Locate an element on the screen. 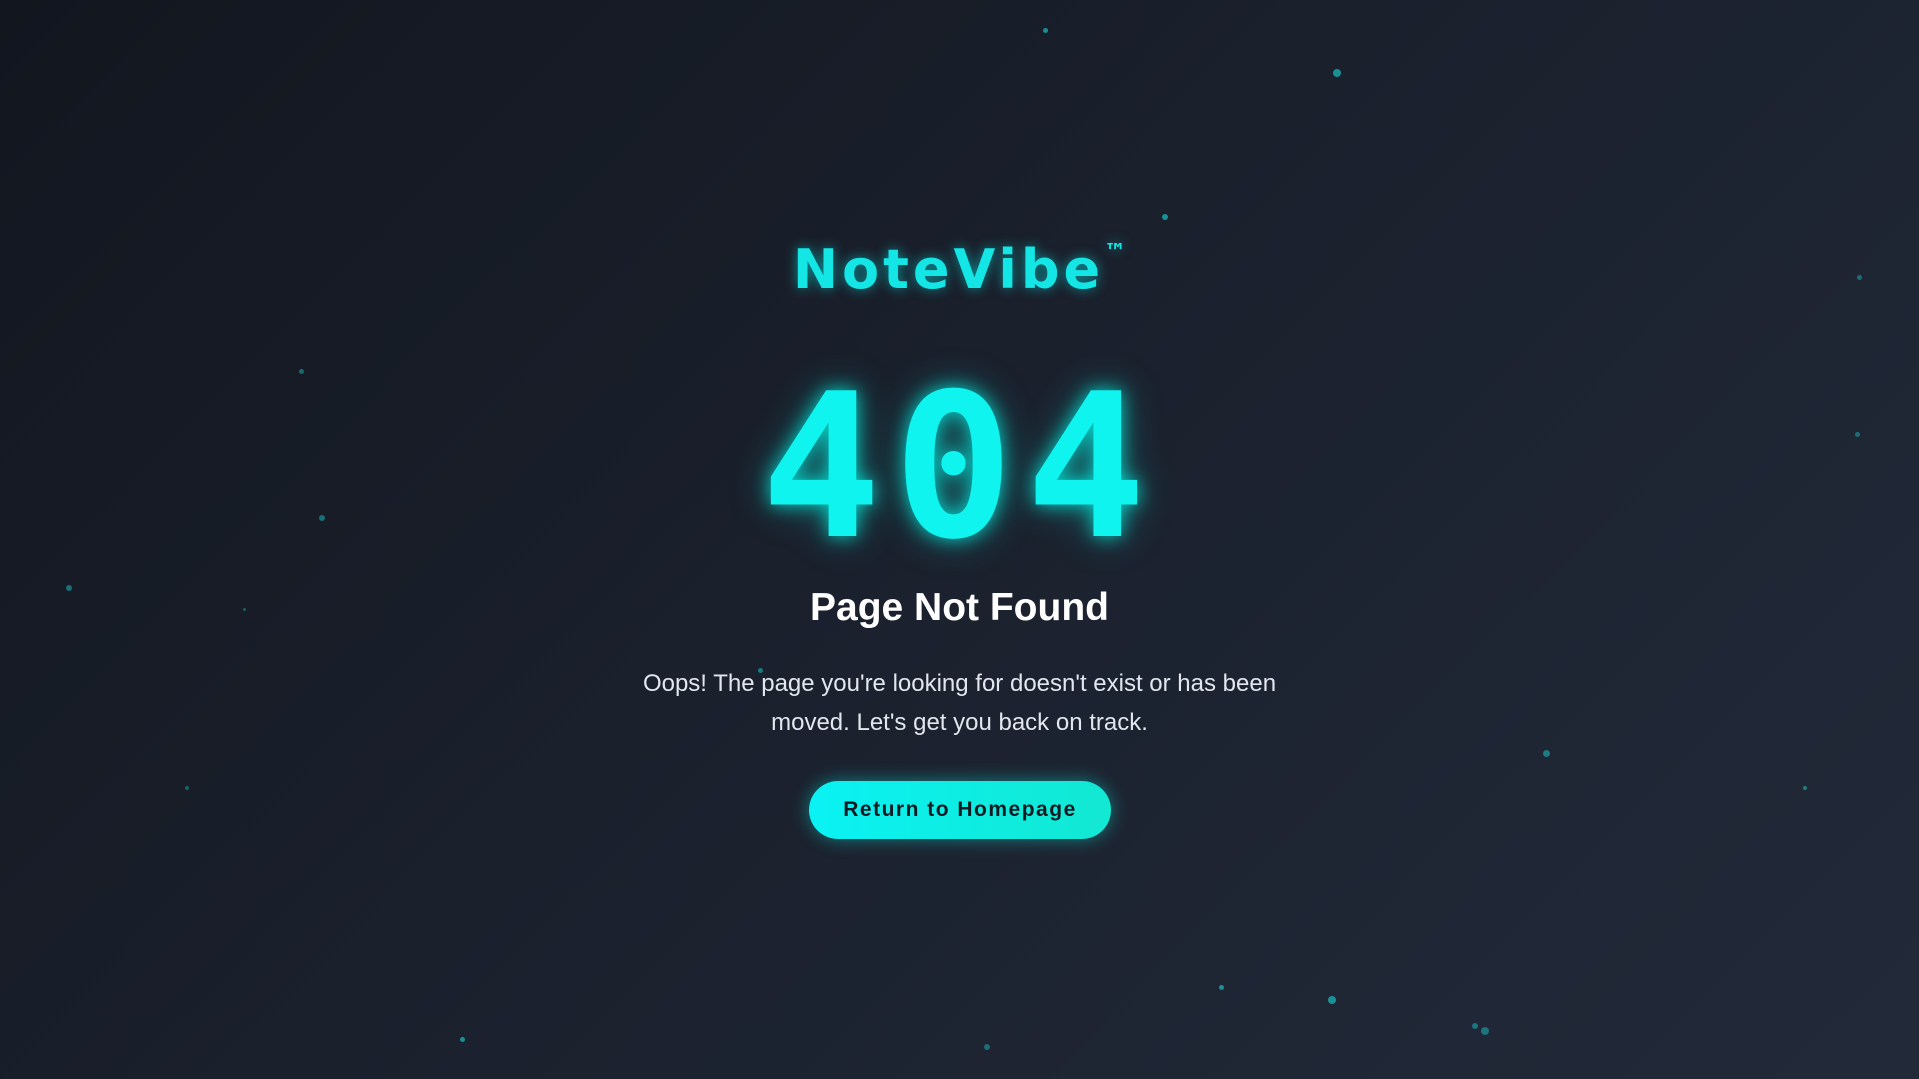  trademark-symbol: ™ is located at coordinates (1115, 252).